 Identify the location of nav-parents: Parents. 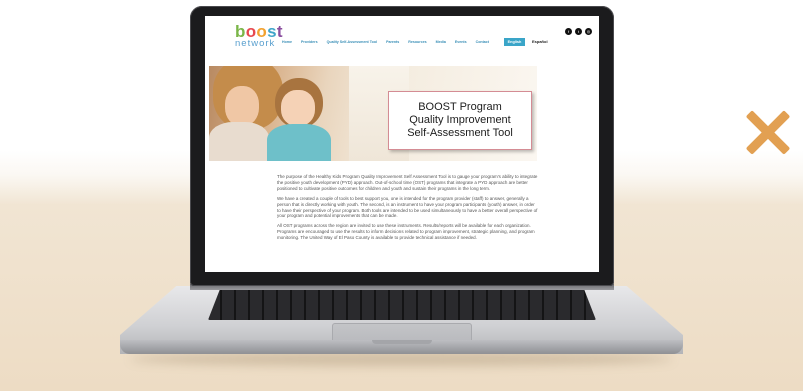
(392, 42).